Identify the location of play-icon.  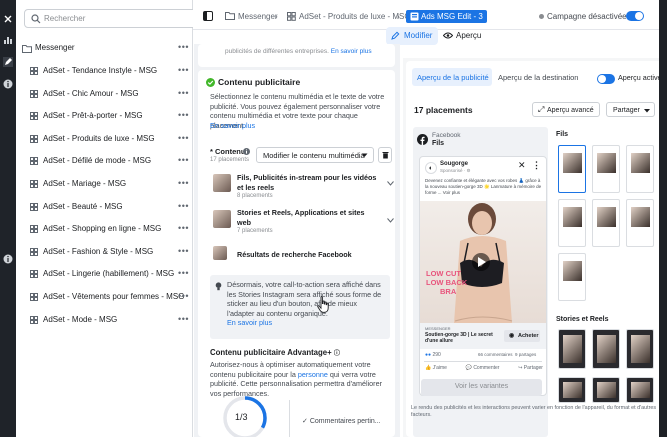
(482, 262).